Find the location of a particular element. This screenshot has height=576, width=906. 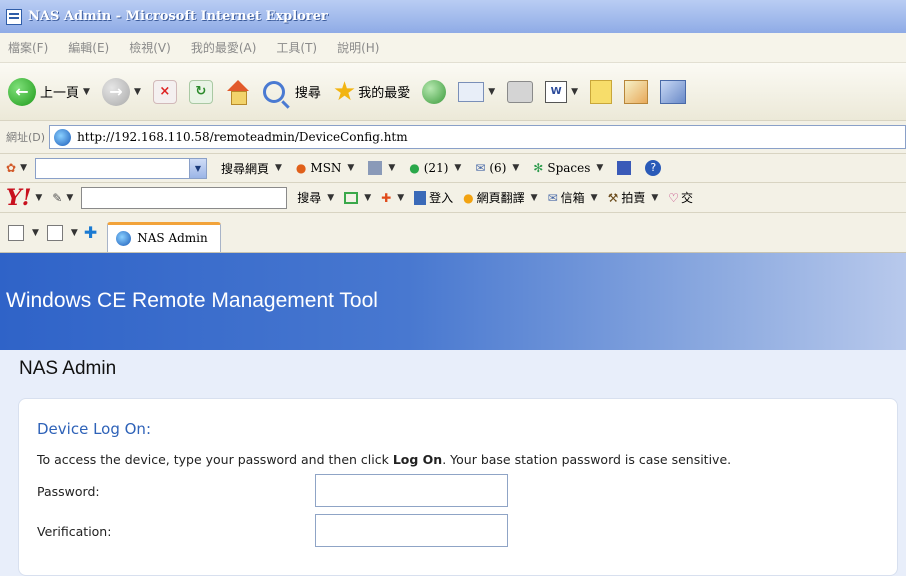

desc-logon-bold: Log On is located at coordinates (417, 459).